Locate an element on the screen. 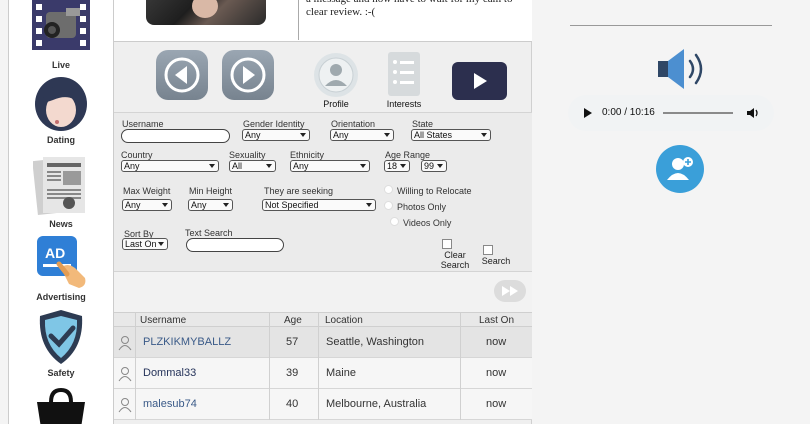  woman-face-icon is located at coordinates (61, 104).